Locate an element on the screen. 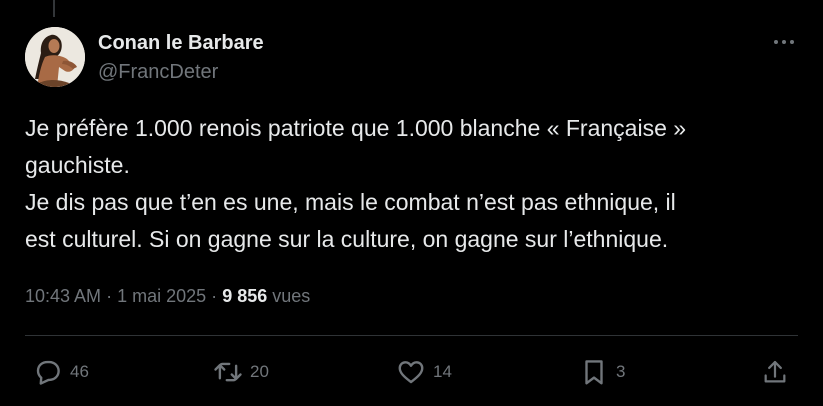  like-count: 14 is located at coordinates (442, 371).